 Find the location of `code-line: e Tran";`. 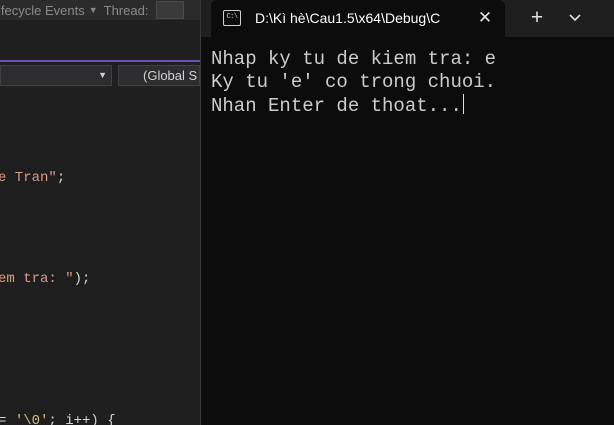

code-line: e Tran"; is located at coordinates (33, 178).